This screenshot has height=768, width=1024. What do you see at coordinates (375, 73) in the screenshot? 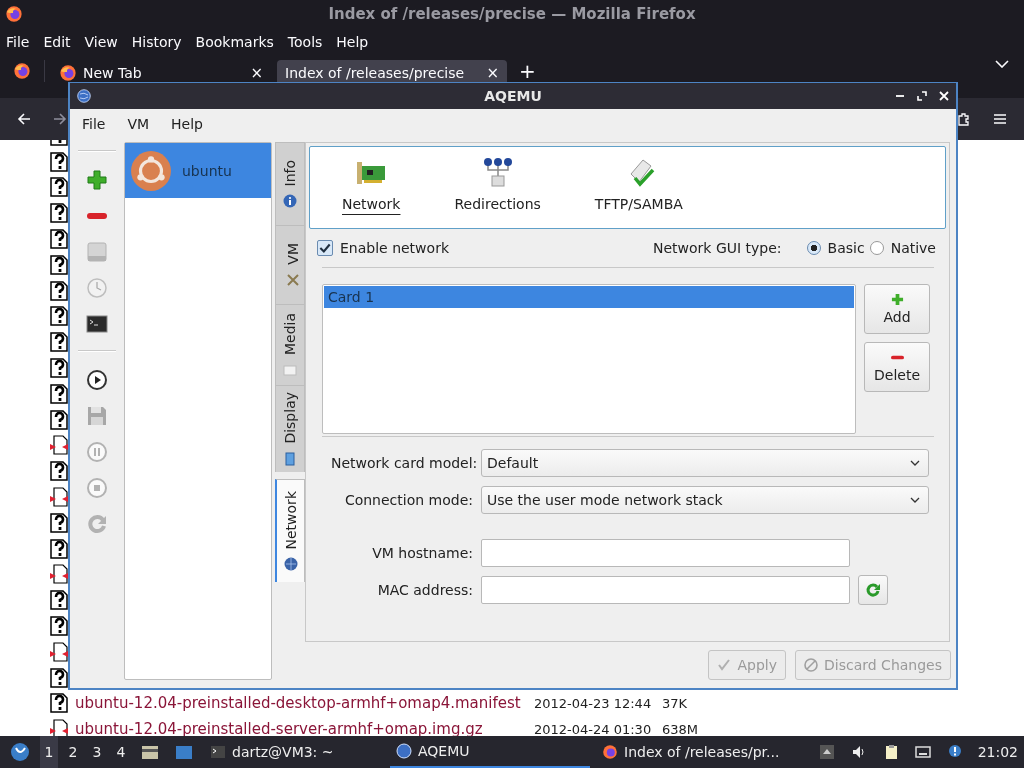
I see `tab-title: Index of /releases/precise` at bounding box center [375, 73].